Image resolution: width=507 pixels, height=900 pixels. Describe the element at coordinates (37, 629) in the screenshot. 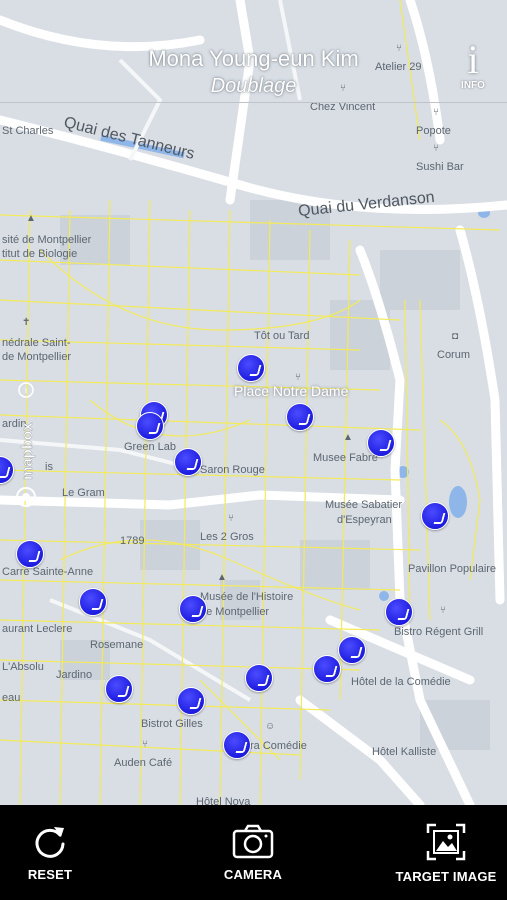

I see `place-label: aurant Leclere` at that location.